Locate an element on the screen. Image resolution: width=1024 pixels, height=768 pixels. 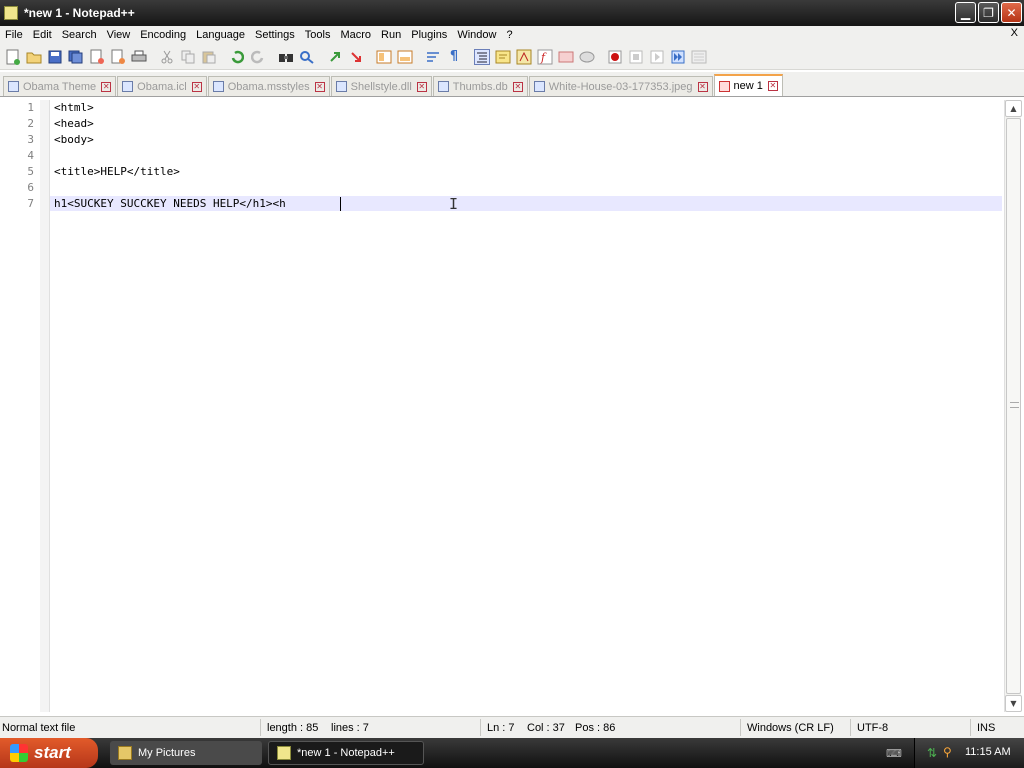
status-eol-format: Windows (CR LF) is located at coordinates (790, 728).